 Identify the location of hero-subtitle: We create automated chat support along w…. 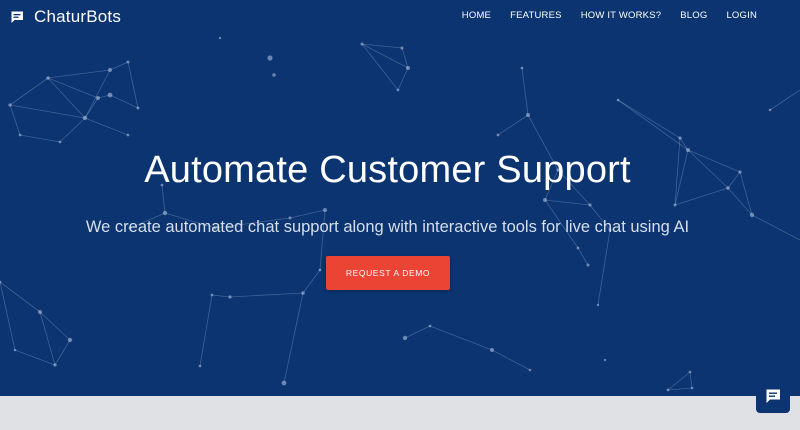
(387, 227).